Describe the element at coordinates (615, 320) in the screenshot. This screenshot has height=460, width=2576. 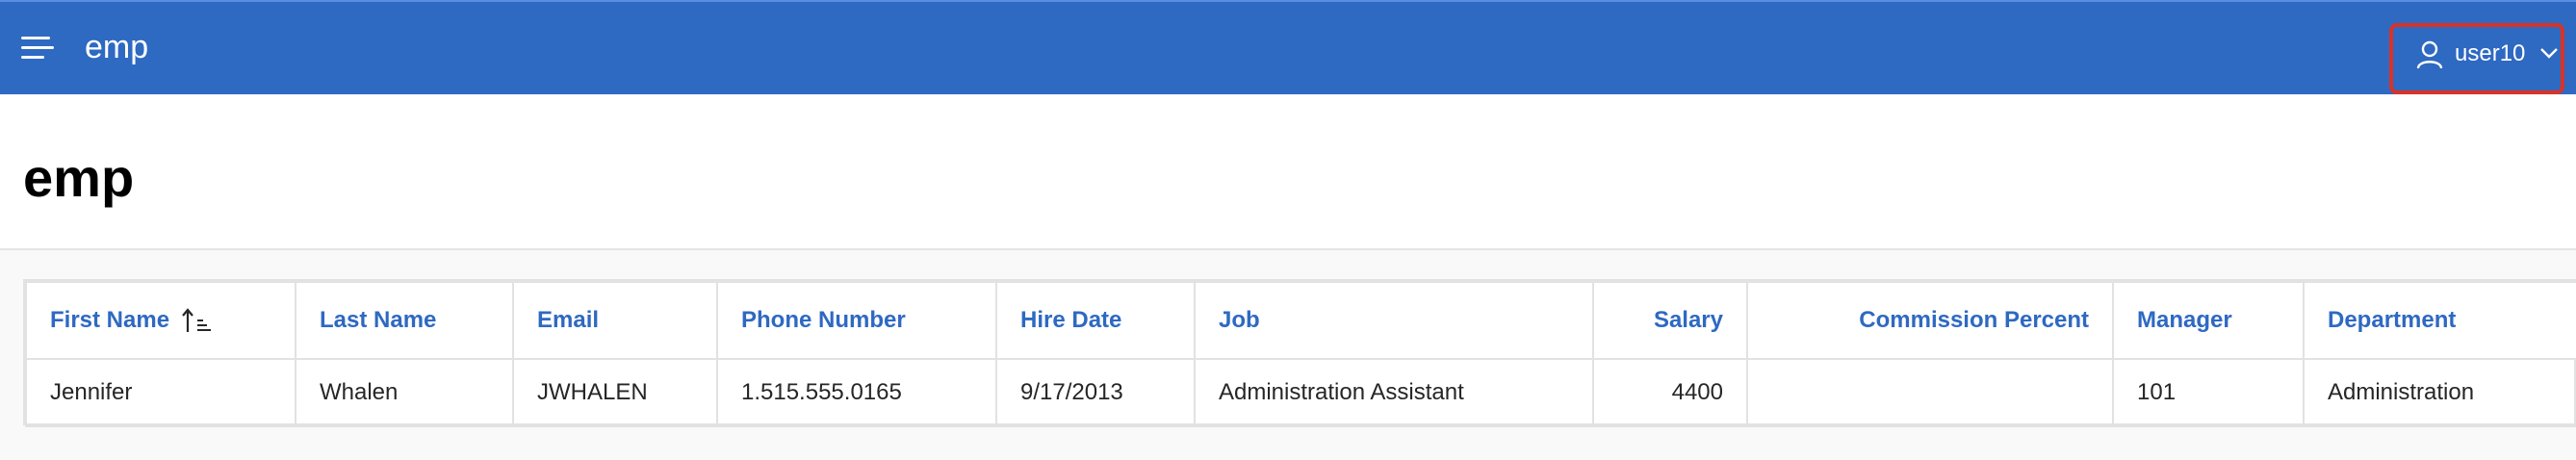
I see `column-header-email: Email` at that location.